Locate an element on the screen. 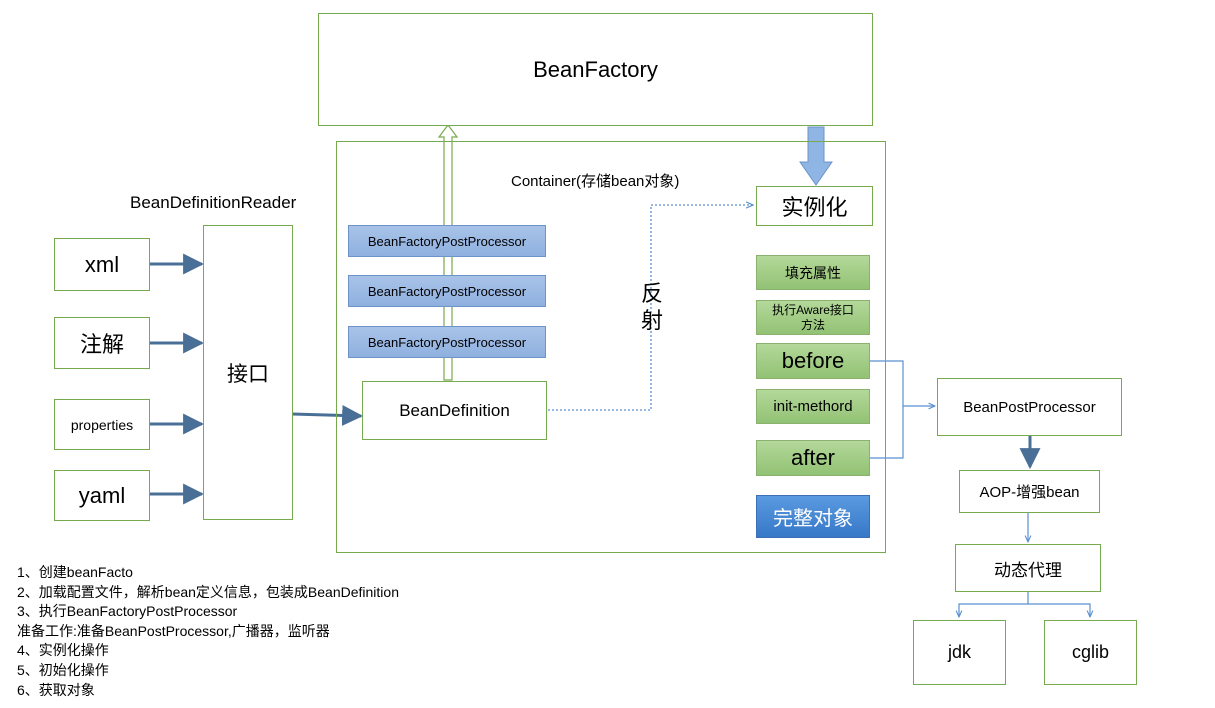  cglib-box: cglib is located at coordinates (1090, 652).